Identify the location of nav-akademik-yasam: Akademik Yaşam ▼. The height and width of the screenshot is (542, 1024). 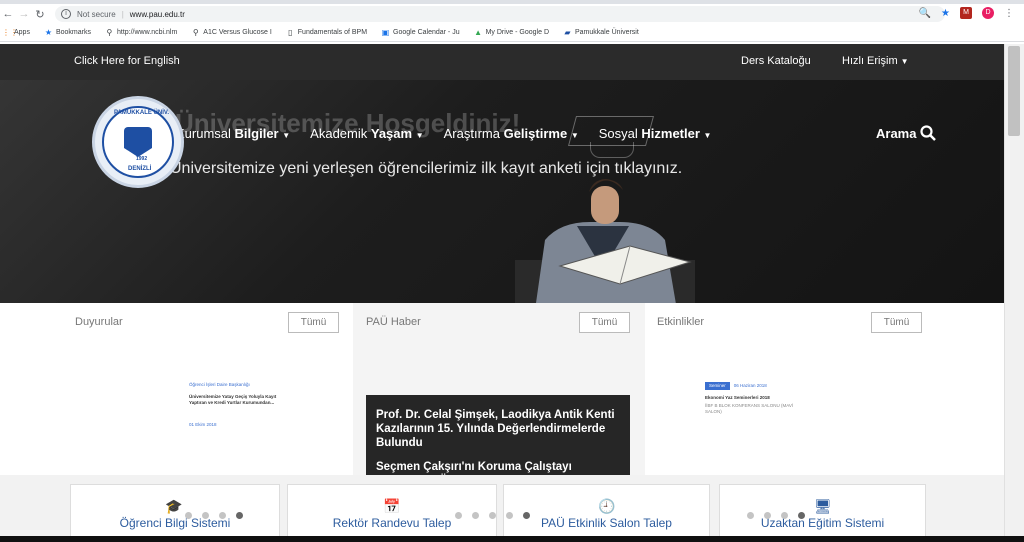
(366, 133).